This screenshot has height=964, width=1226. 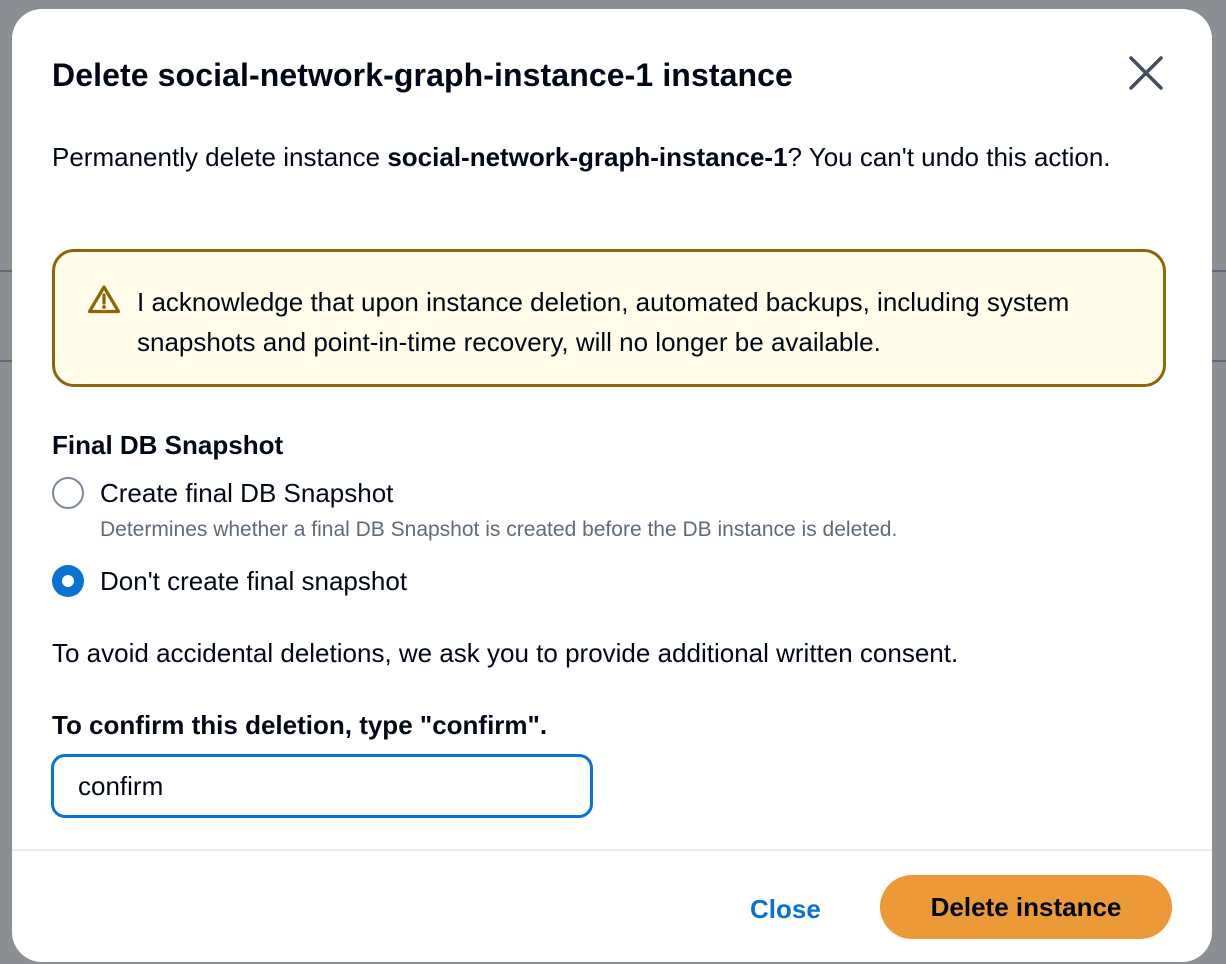 I want to click on warning-icon, so click(x=104, y=299).